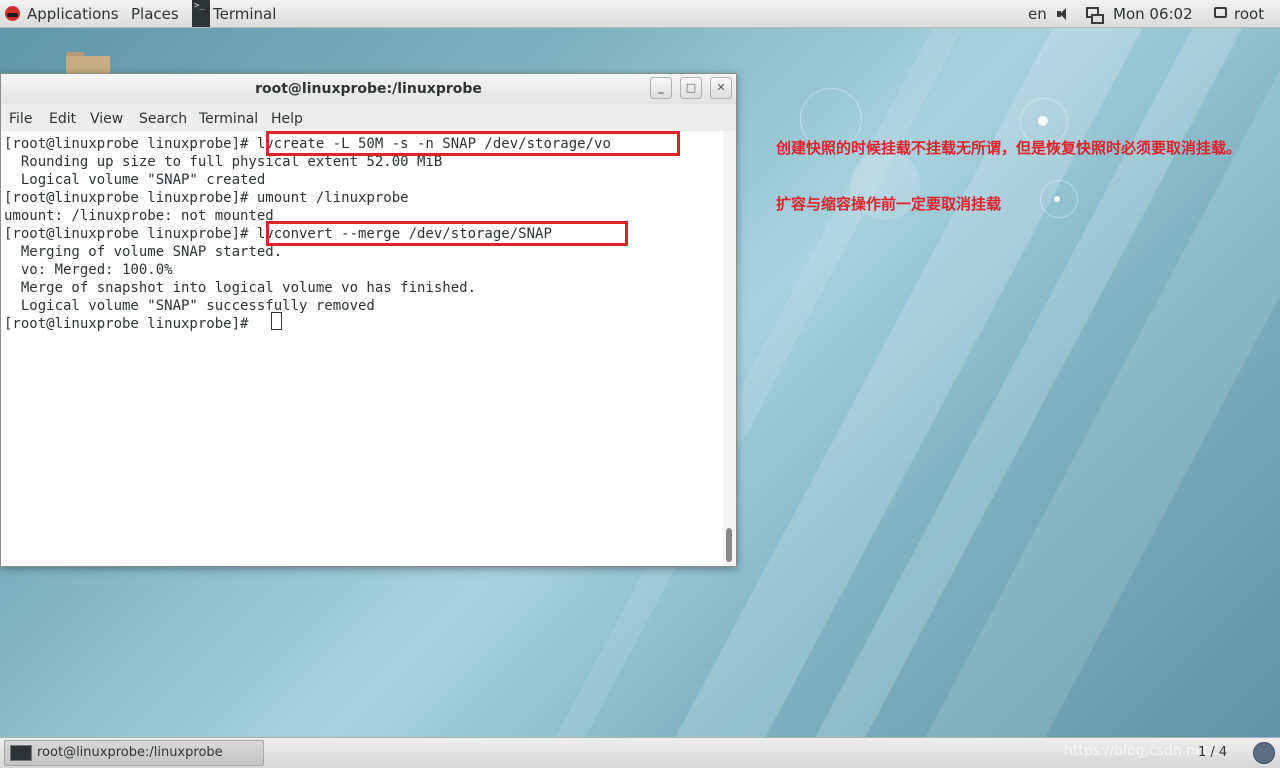 The image size is (1280, 768). Describe the element at coordinates (287, 117) in the screenshot. I see `menu-help: Help` at that location.